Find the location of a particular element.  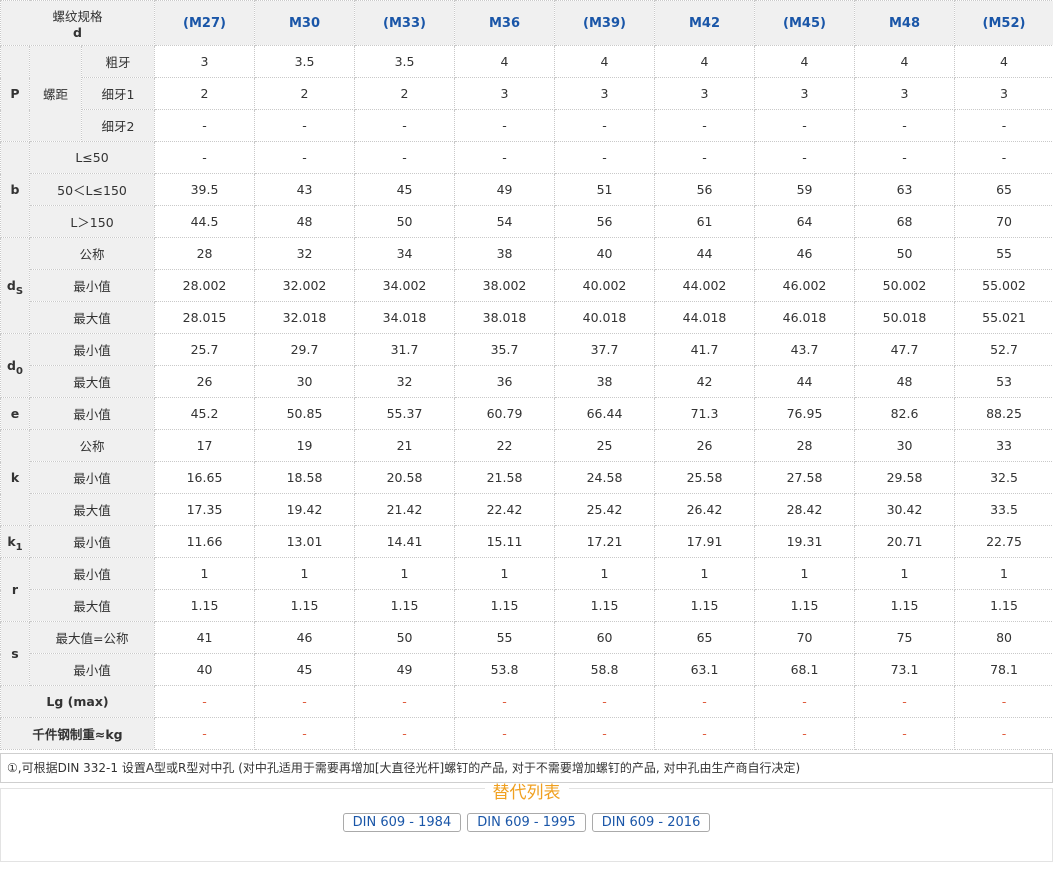

table-cell: 24.58 is located at coordinates (605, 477).